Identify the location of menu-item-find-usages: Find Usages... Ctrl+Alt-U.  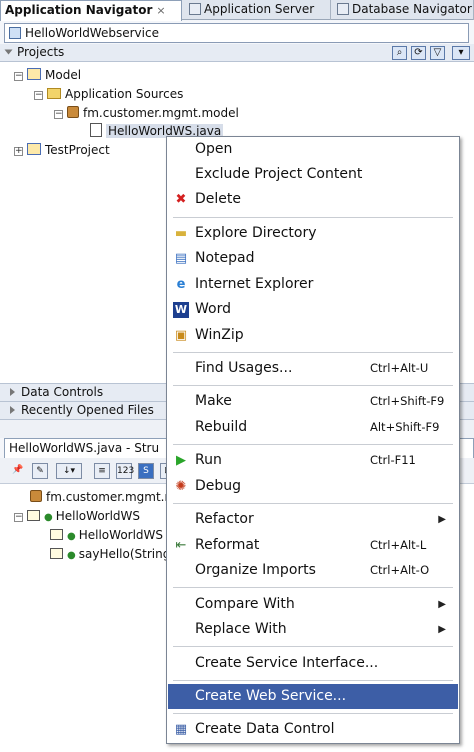
(313, 368).